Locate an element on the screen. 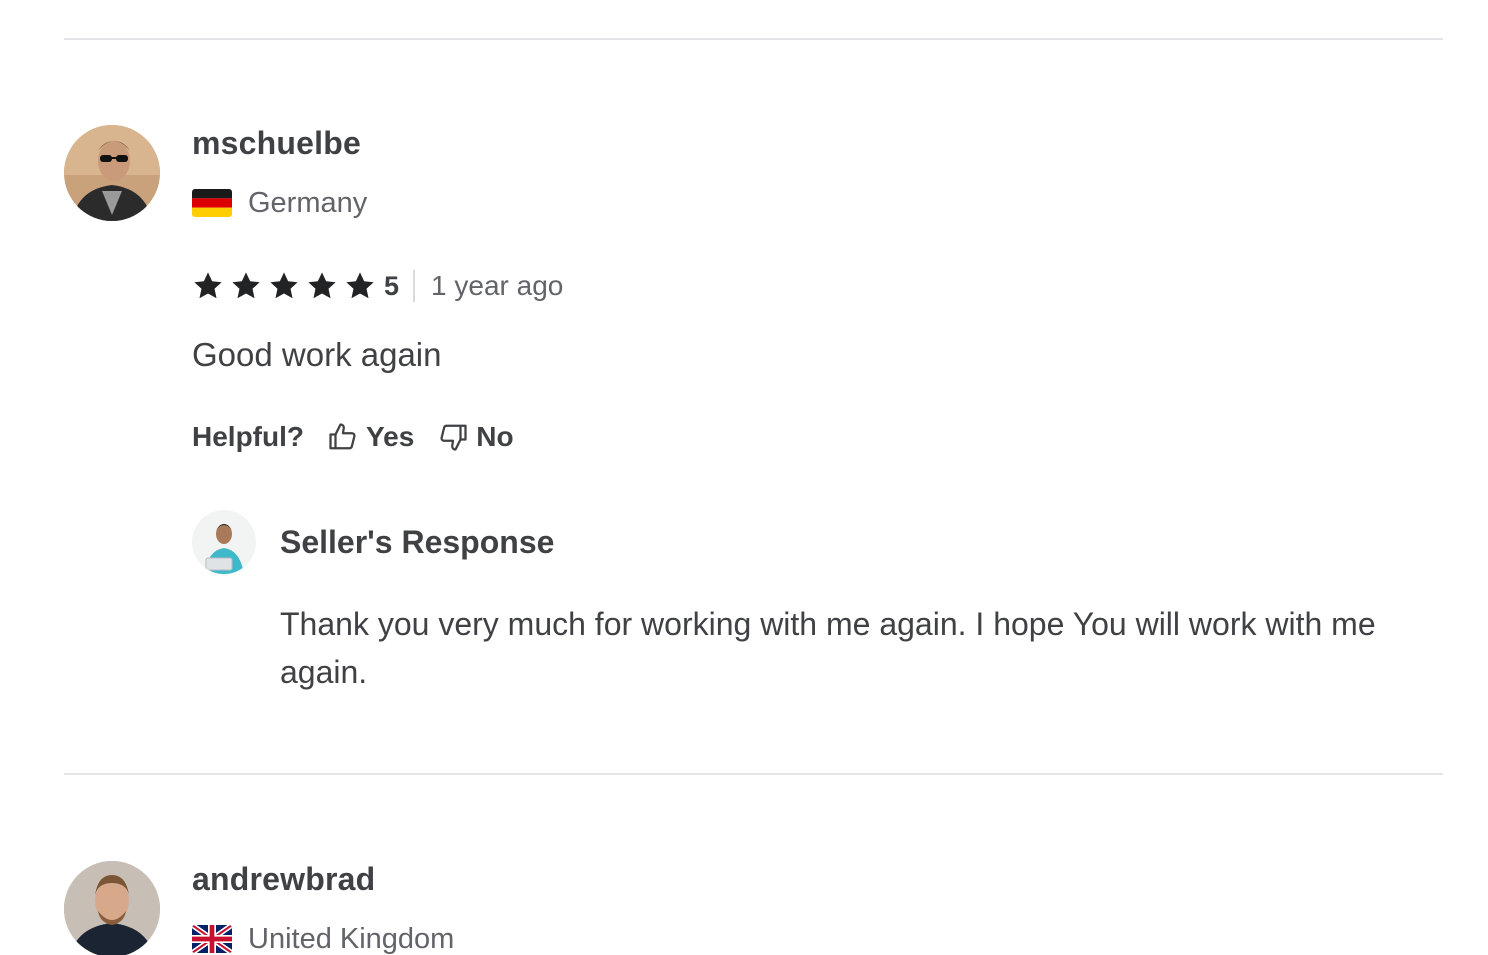 The image size is (1488, 955). germany-flag-icon is located at coordinates (212, 203).